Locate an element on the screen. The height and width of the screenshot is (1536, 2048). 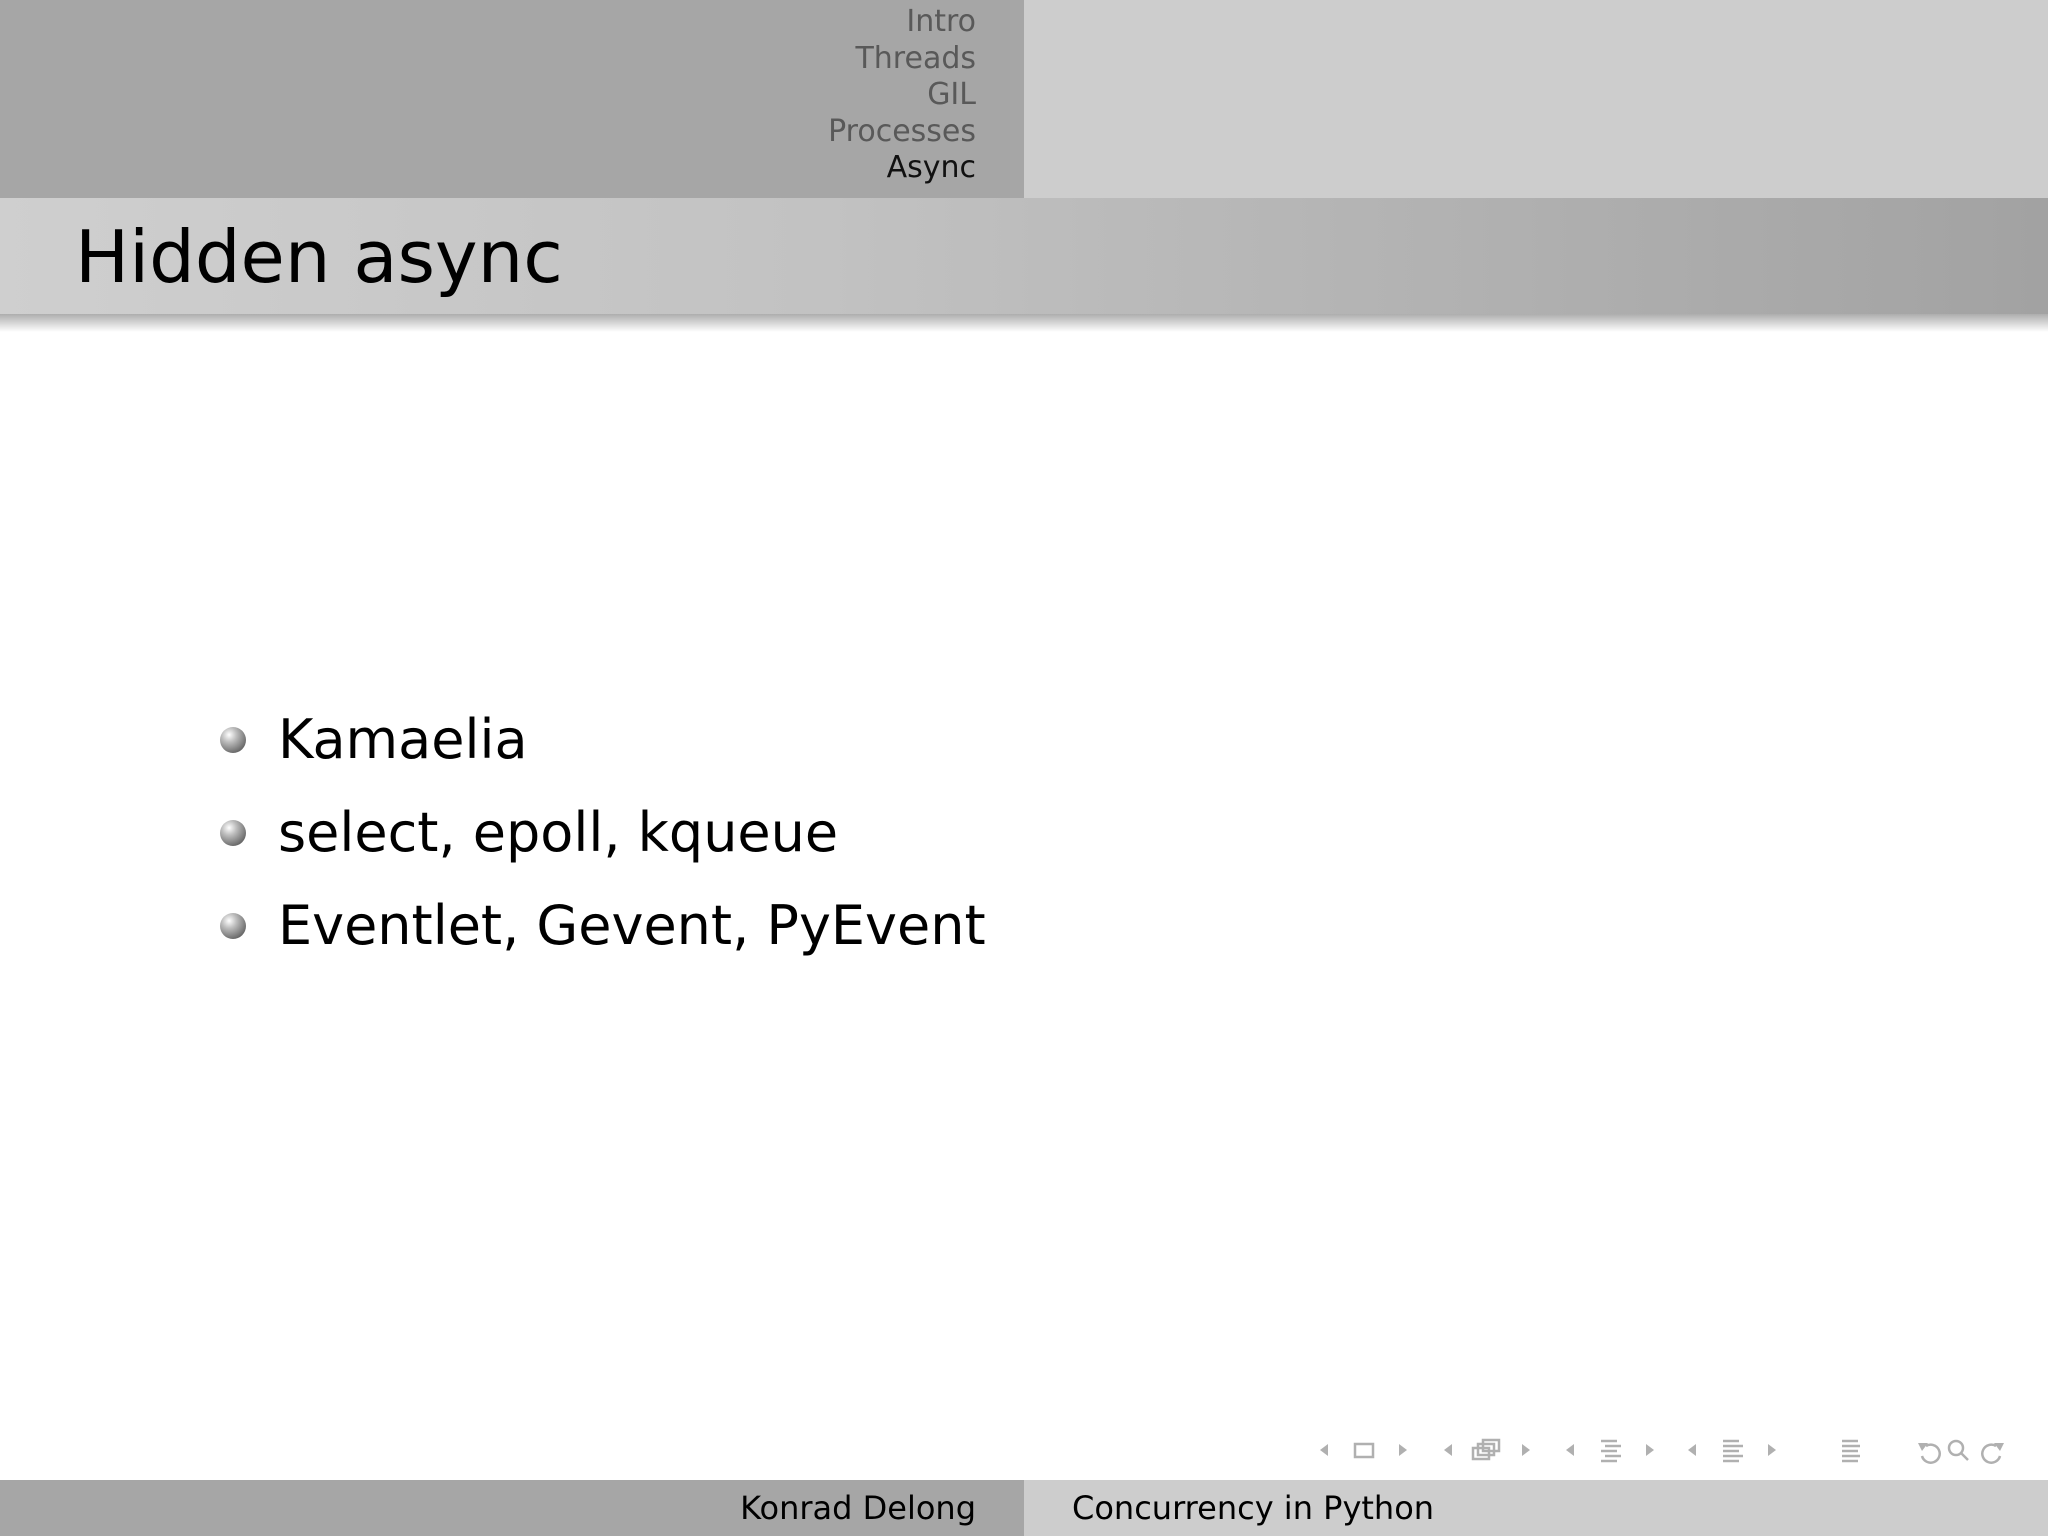
next-section-arrow-icon is located at coordinates (1772, 1450).